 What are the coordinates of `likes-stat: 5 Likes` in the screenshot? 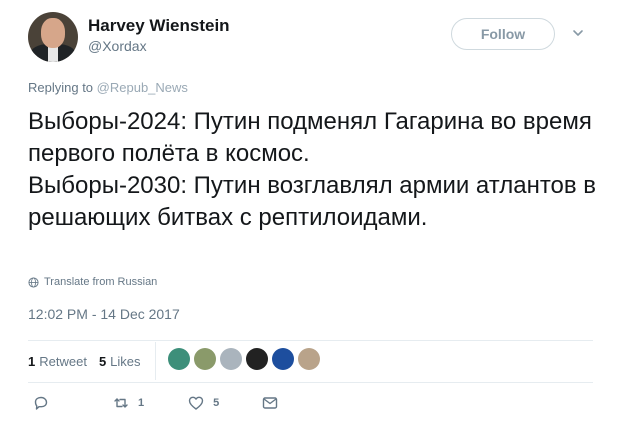 It's located at (120, 361).